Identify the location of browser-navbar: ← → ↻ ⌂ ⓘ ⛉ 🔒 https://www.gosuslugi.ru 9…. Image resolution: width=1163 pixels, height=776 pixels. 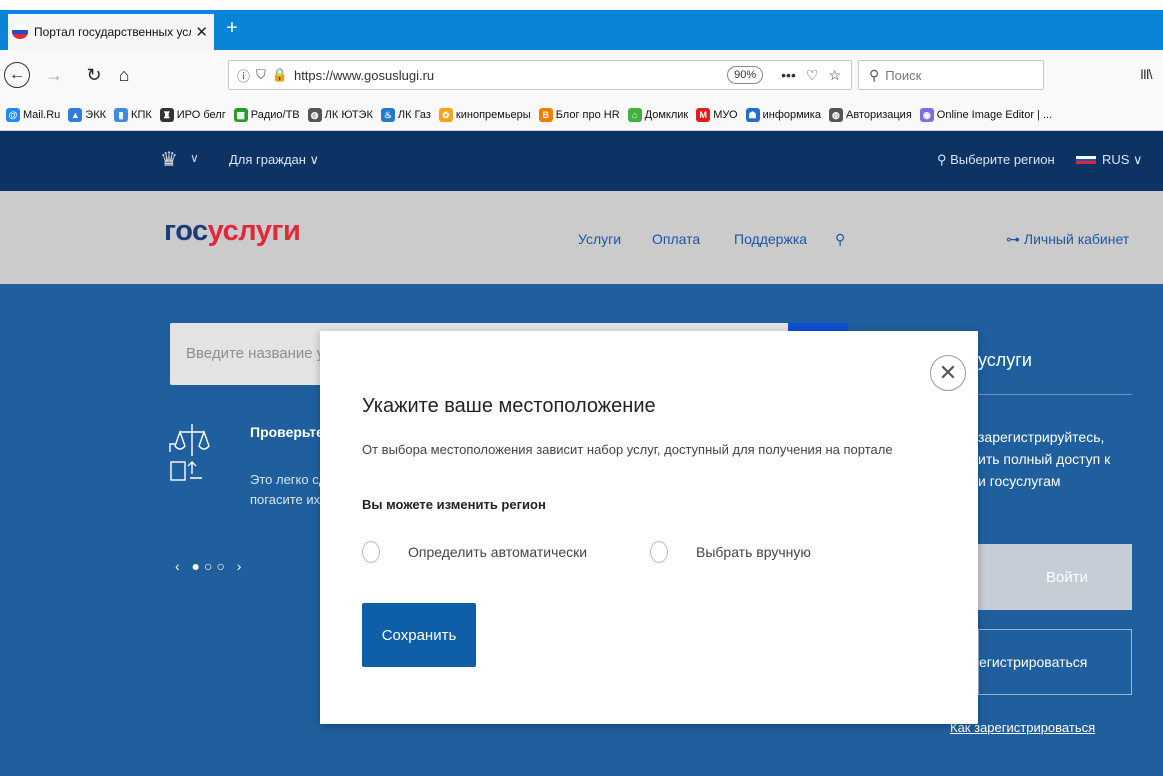
(581, 75).